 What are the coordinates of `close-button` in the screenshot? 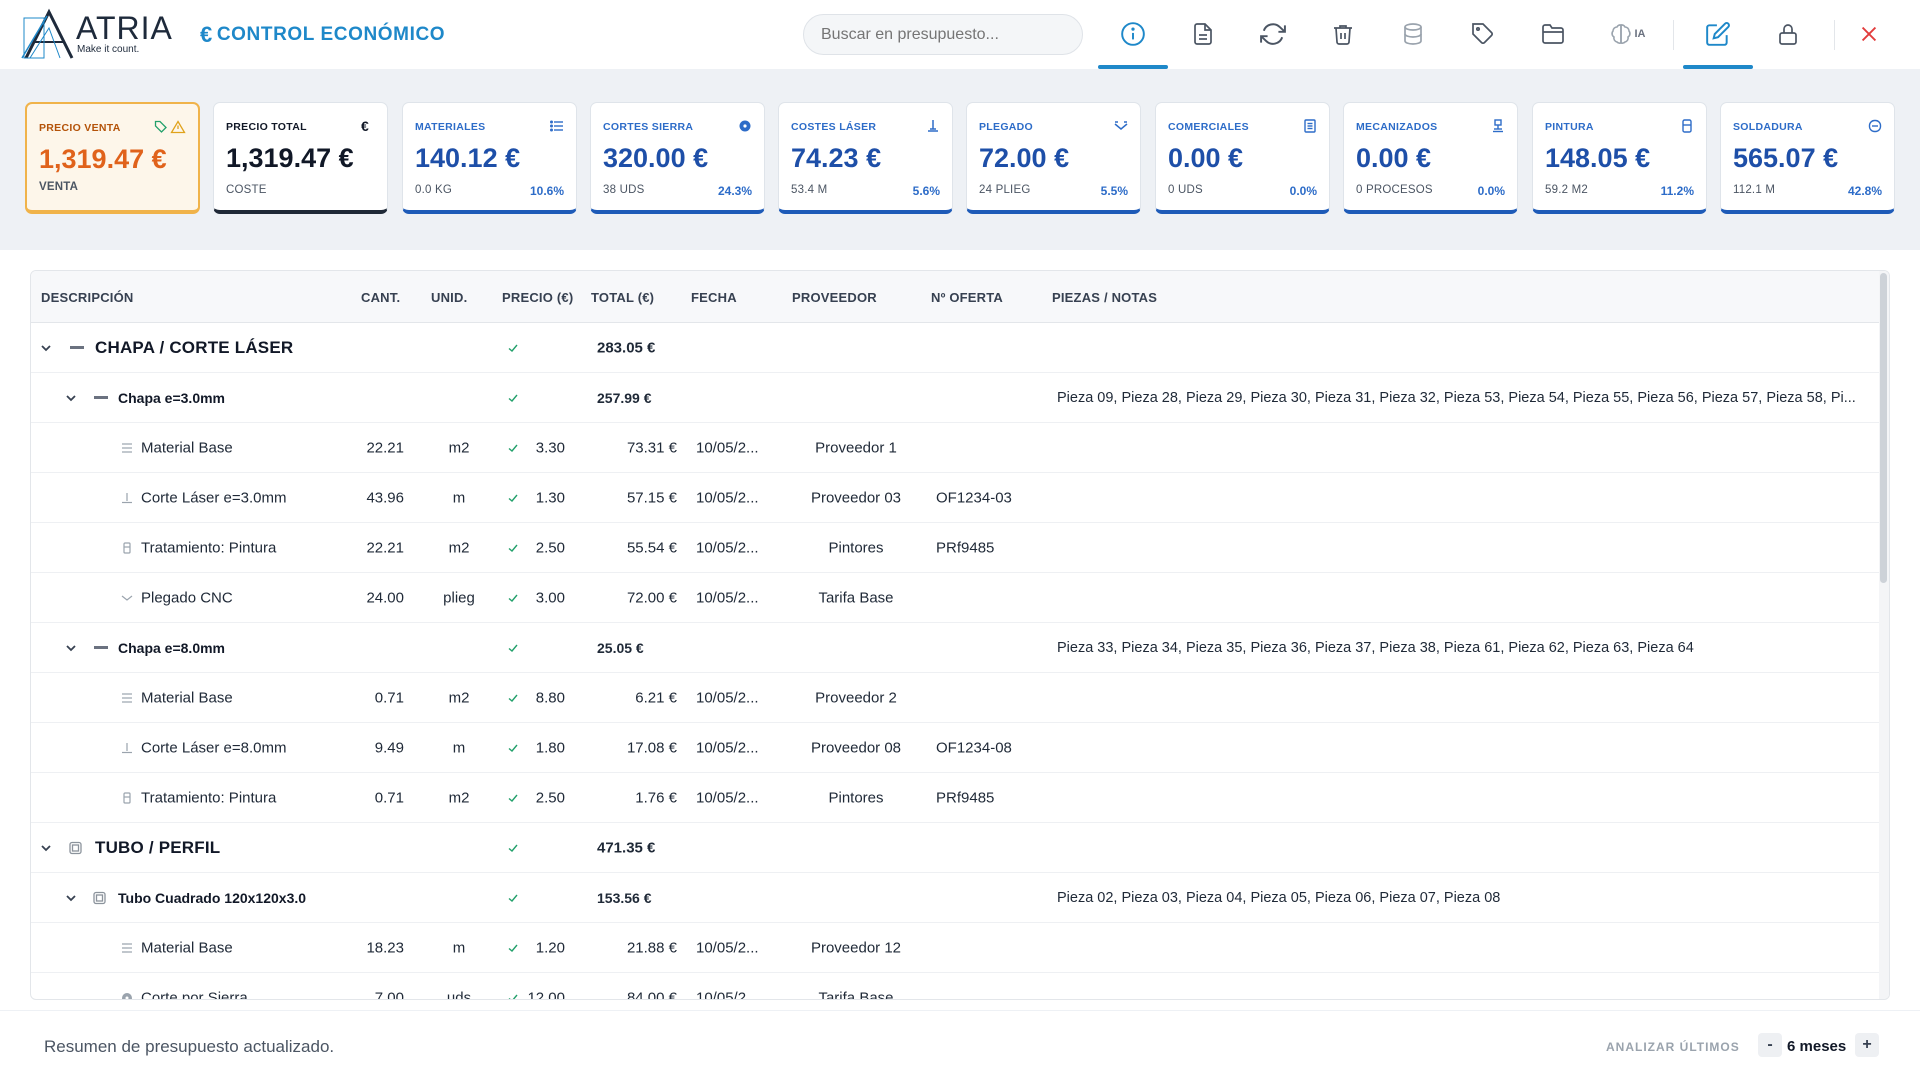 It's located at (1869, 34).